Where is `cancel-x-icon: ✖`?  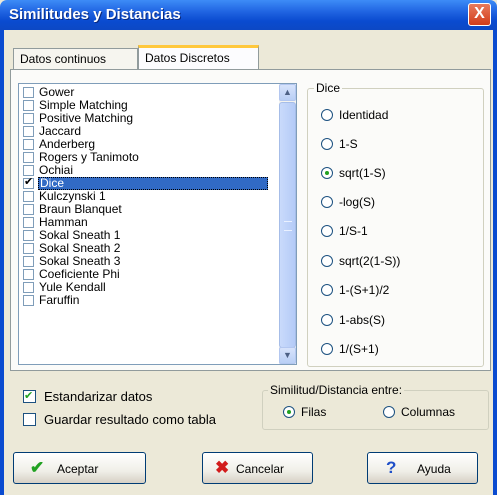
cancel-x-icon: ✖ is located at coordinates (222, 467).